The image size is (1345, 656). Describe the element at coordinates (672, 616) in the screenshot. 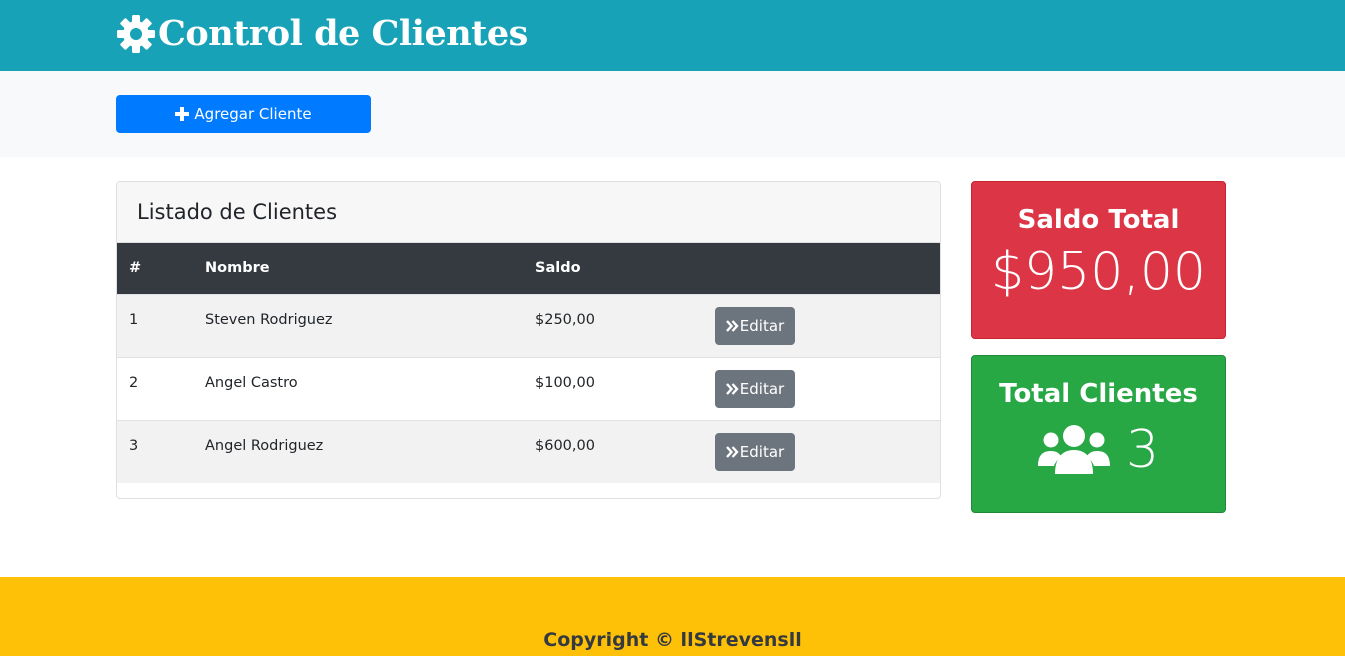

I see `page-footer: Copyright © llStrevensll` at that location.